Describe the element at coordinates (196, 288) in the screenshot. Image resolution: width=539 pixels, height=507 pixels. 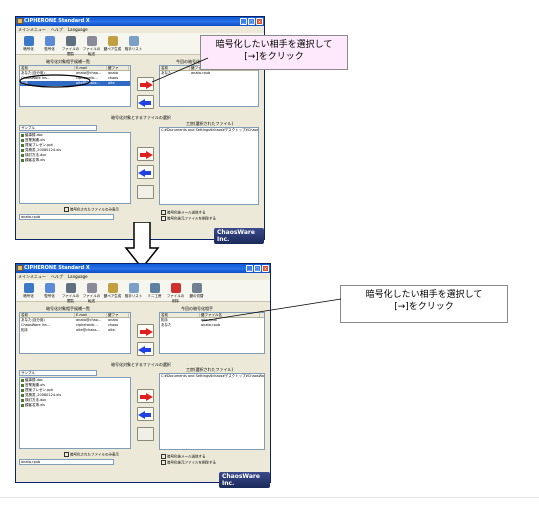
I see `switch-key-icon` at that location.